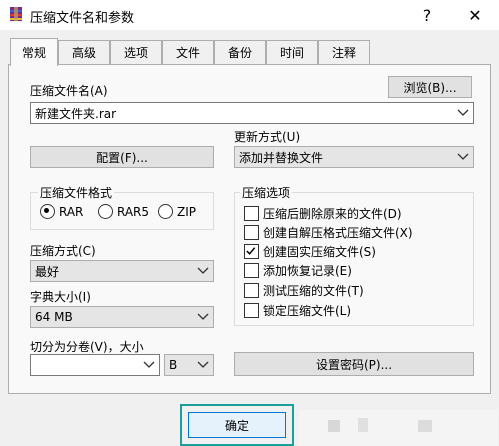 The image size is (499, 446). I want to click on format-rar5-radio: RAR5, so click(123, 211).